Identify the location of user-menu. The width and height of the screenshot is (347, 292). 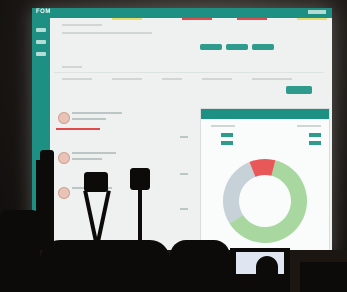
(317, 12).